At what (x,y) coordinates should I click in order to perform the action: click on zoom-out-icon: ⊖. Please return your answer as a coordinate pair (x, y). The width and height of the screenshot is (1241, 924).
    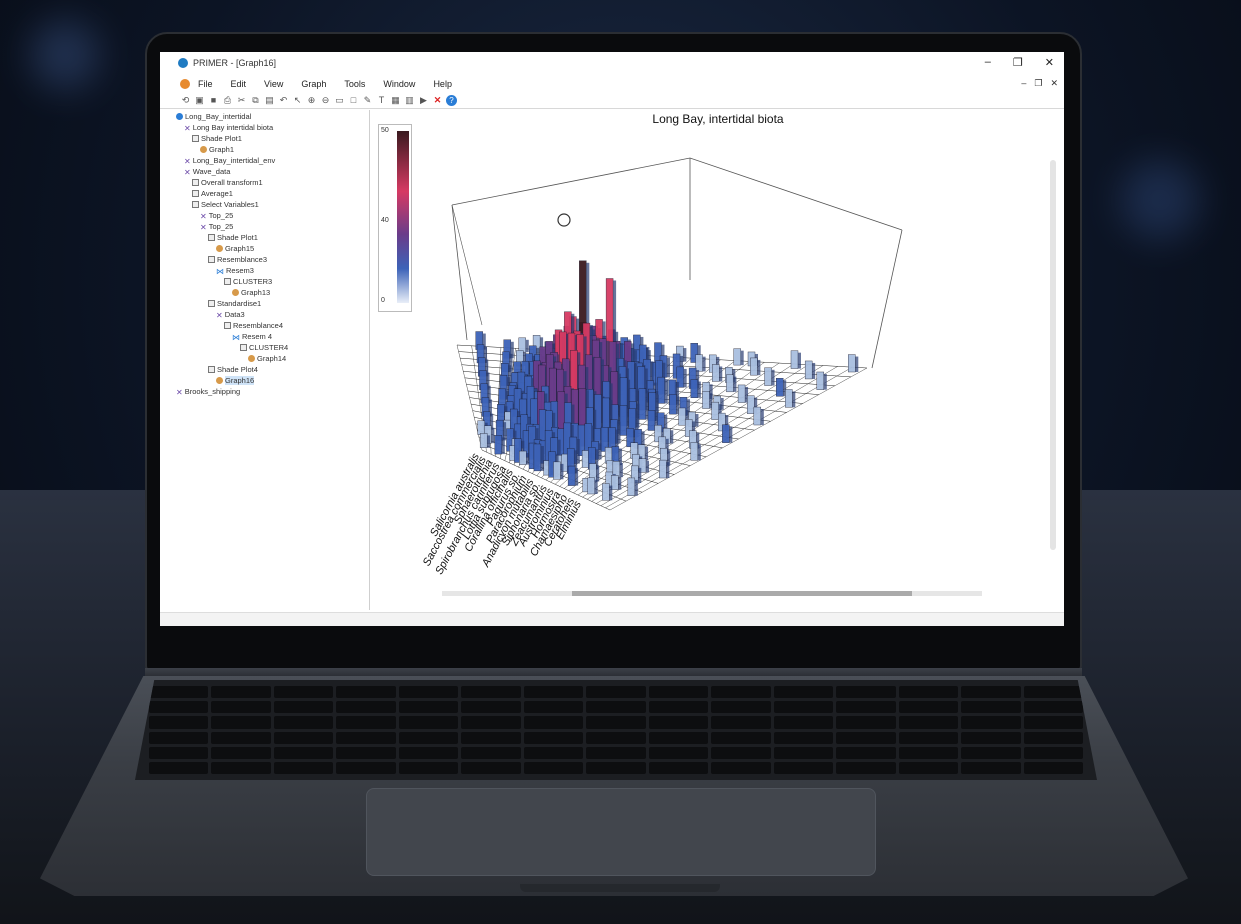
    Looking at the image, I should click on (325, 100).